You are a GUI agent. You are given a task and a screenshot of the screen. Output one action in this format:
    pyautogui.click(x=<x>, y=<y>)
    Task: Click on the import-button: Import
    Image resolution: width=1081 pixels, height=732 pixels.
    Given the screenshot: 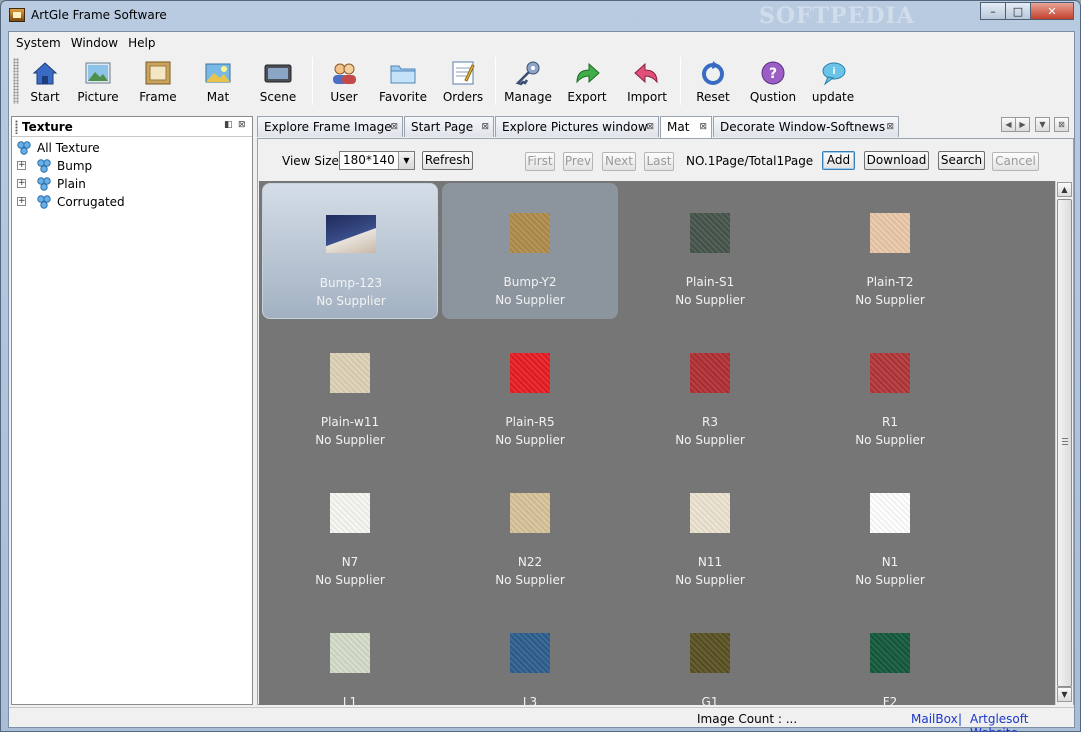 What is the action you would take?
    pyautogui.click(x=647, y=81)
    